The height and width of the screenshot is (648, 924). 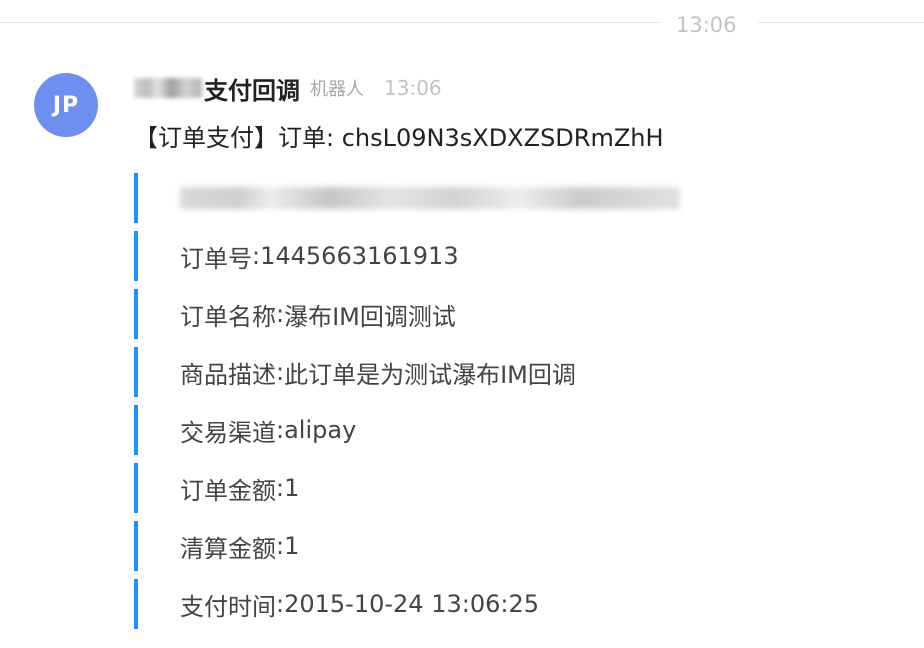 What do you see at coordinates (484, 430) in the screenshot?
I see `field-row-payment-channel: 交易渠道 : alipay` at bounding box center [484, 430].